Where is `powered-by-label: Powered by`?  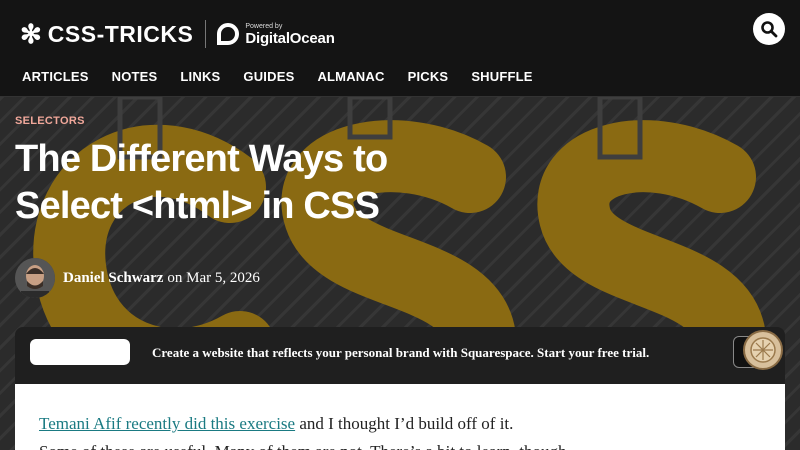 powered-by-label: Powered by is located at coordinates (264, 26).